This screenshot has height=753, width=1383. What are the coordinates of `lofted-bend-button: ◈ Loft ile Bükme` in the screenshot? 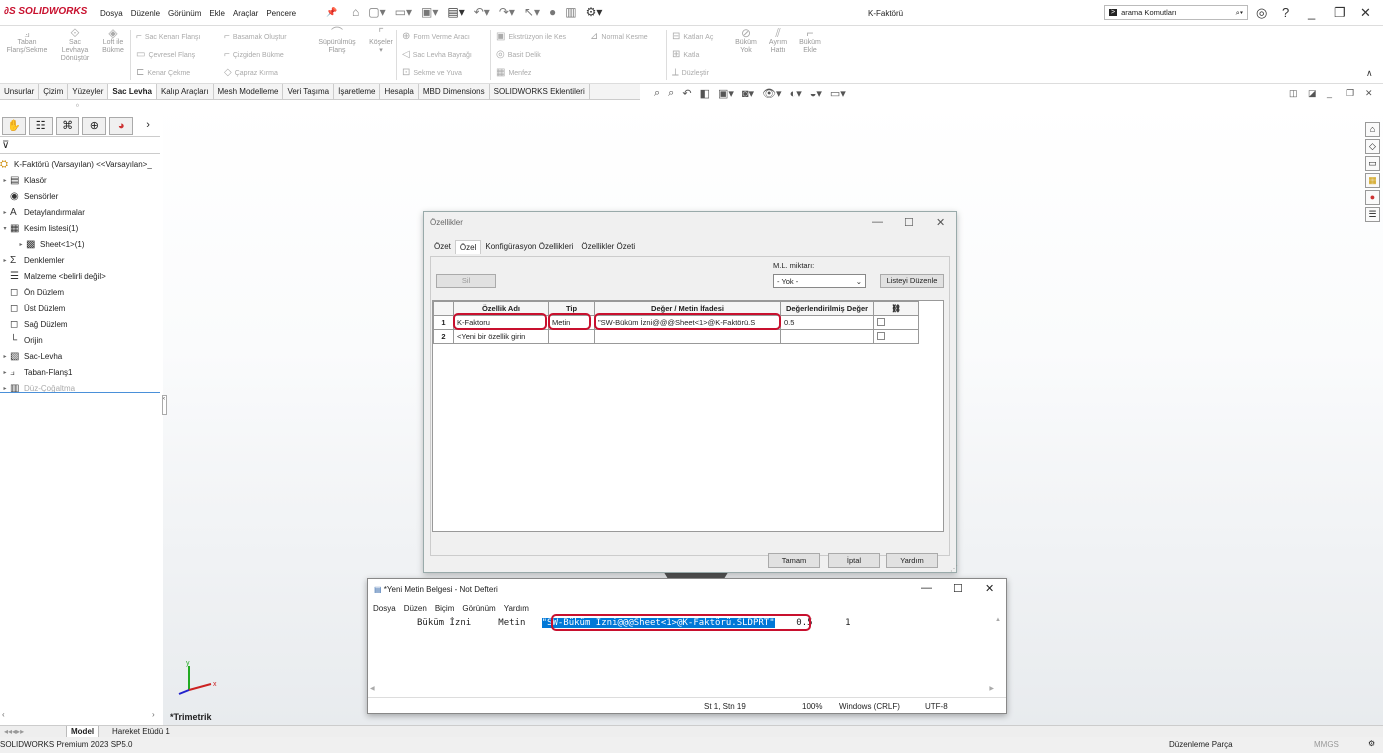 It's located at (113, 41).